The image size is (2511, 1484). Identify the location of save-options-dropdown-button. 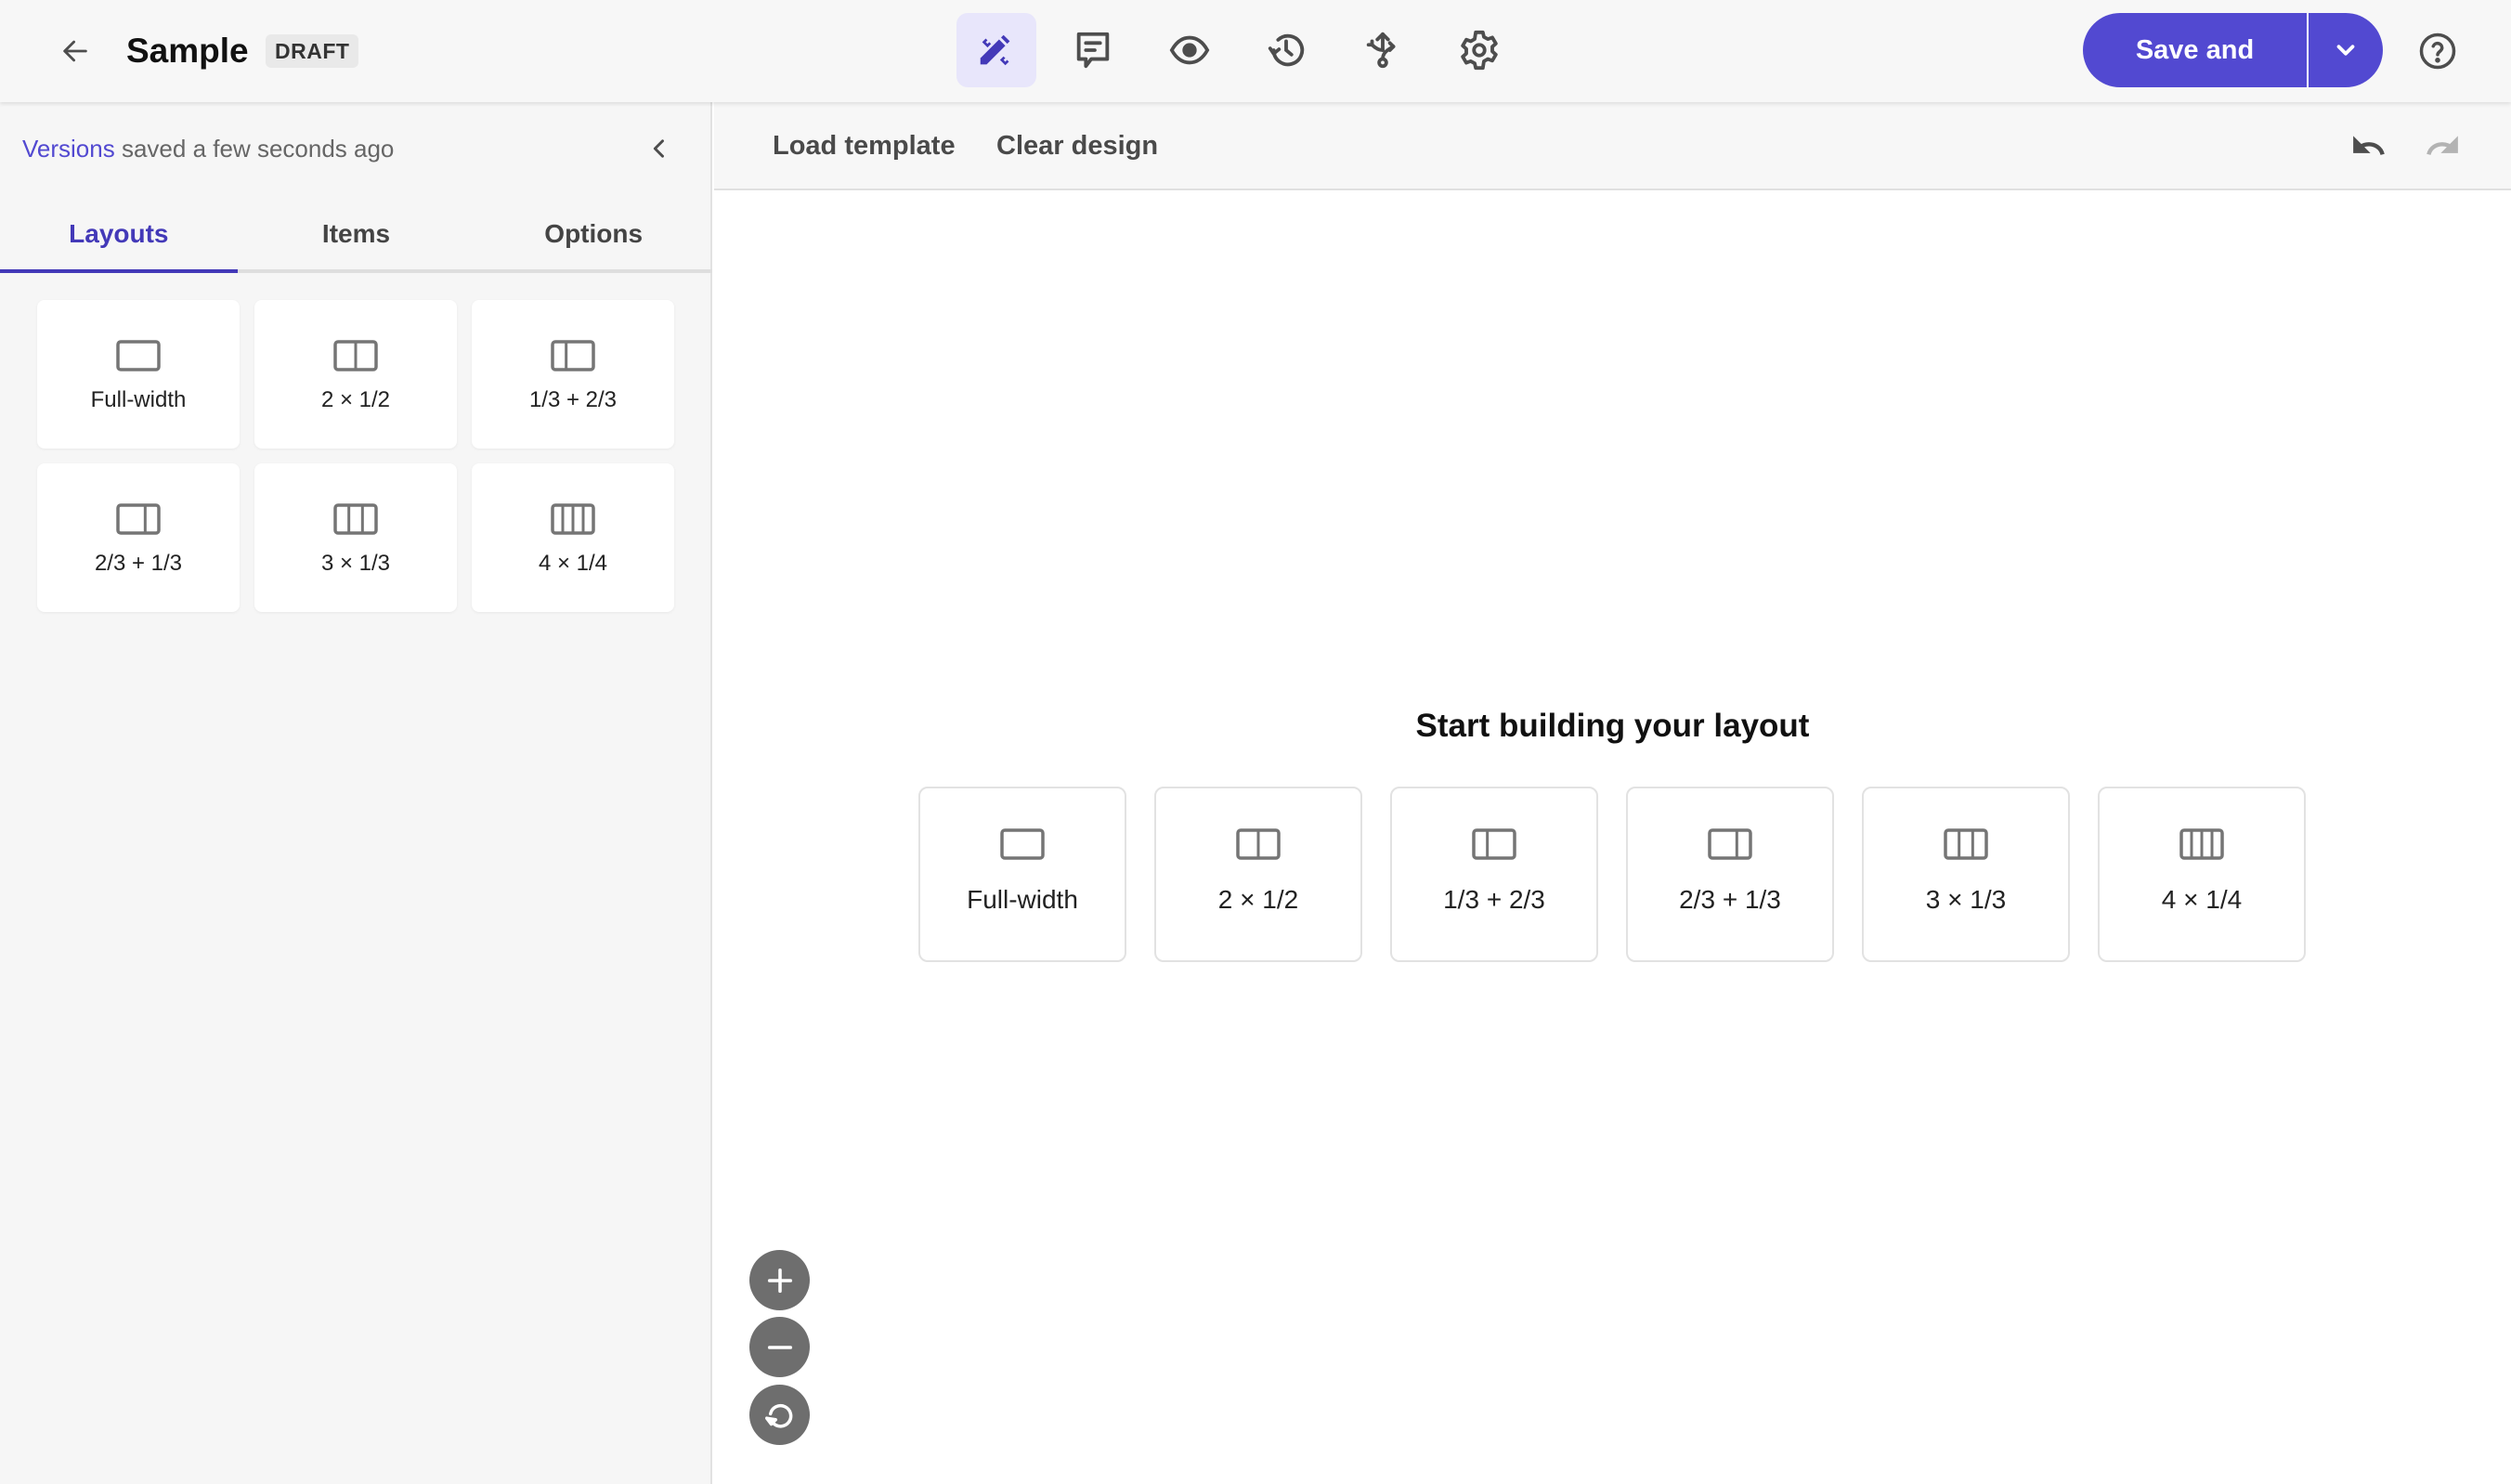
(2346, 50).